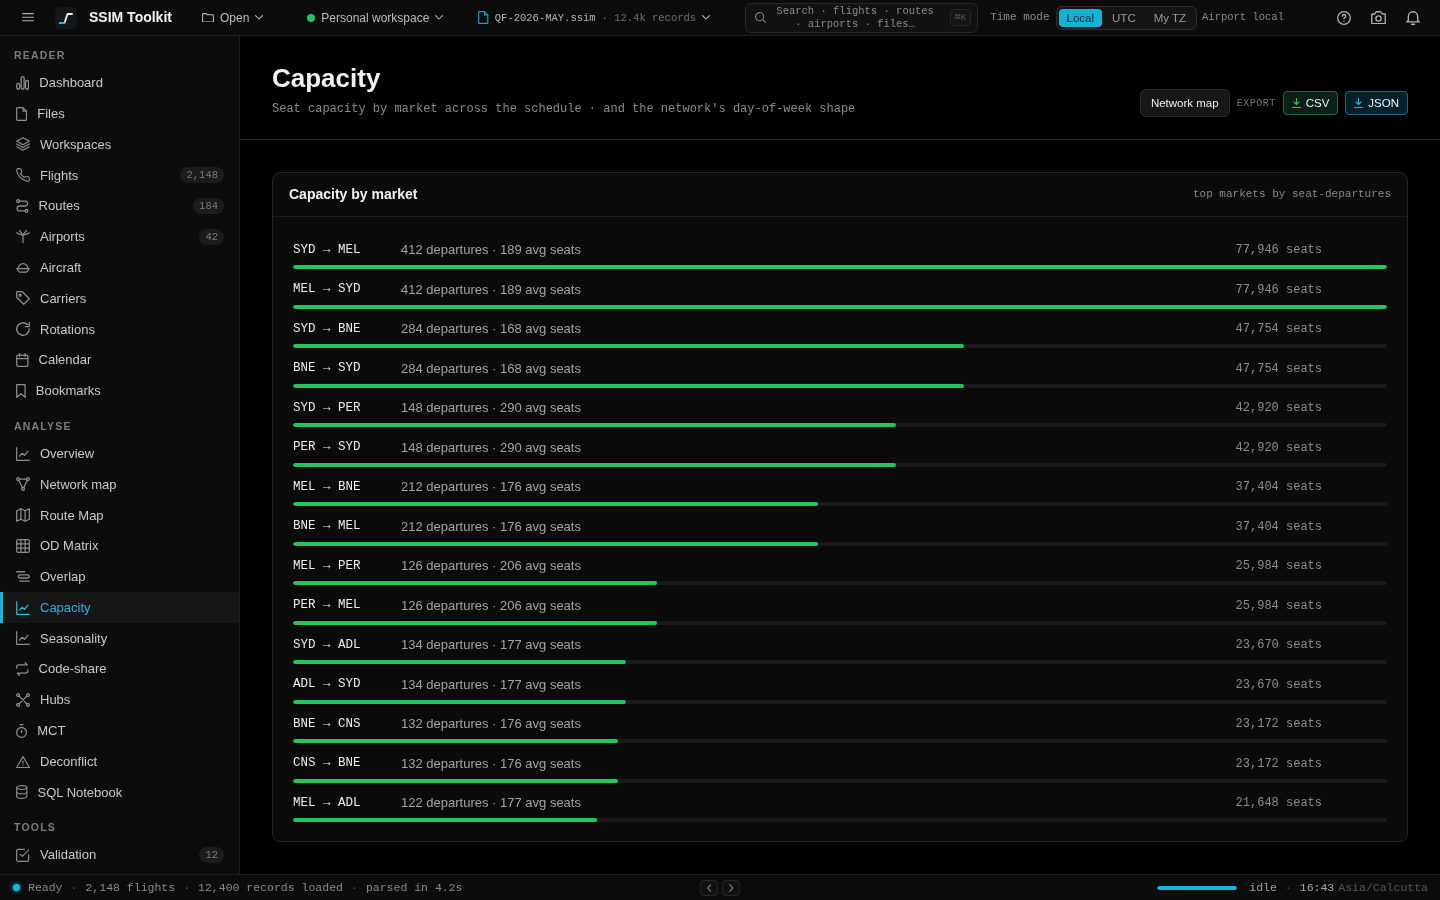  What do you see at coordinates (731, 887) in the screenshot?
I see `next-button` at bounding box center [731, 887].